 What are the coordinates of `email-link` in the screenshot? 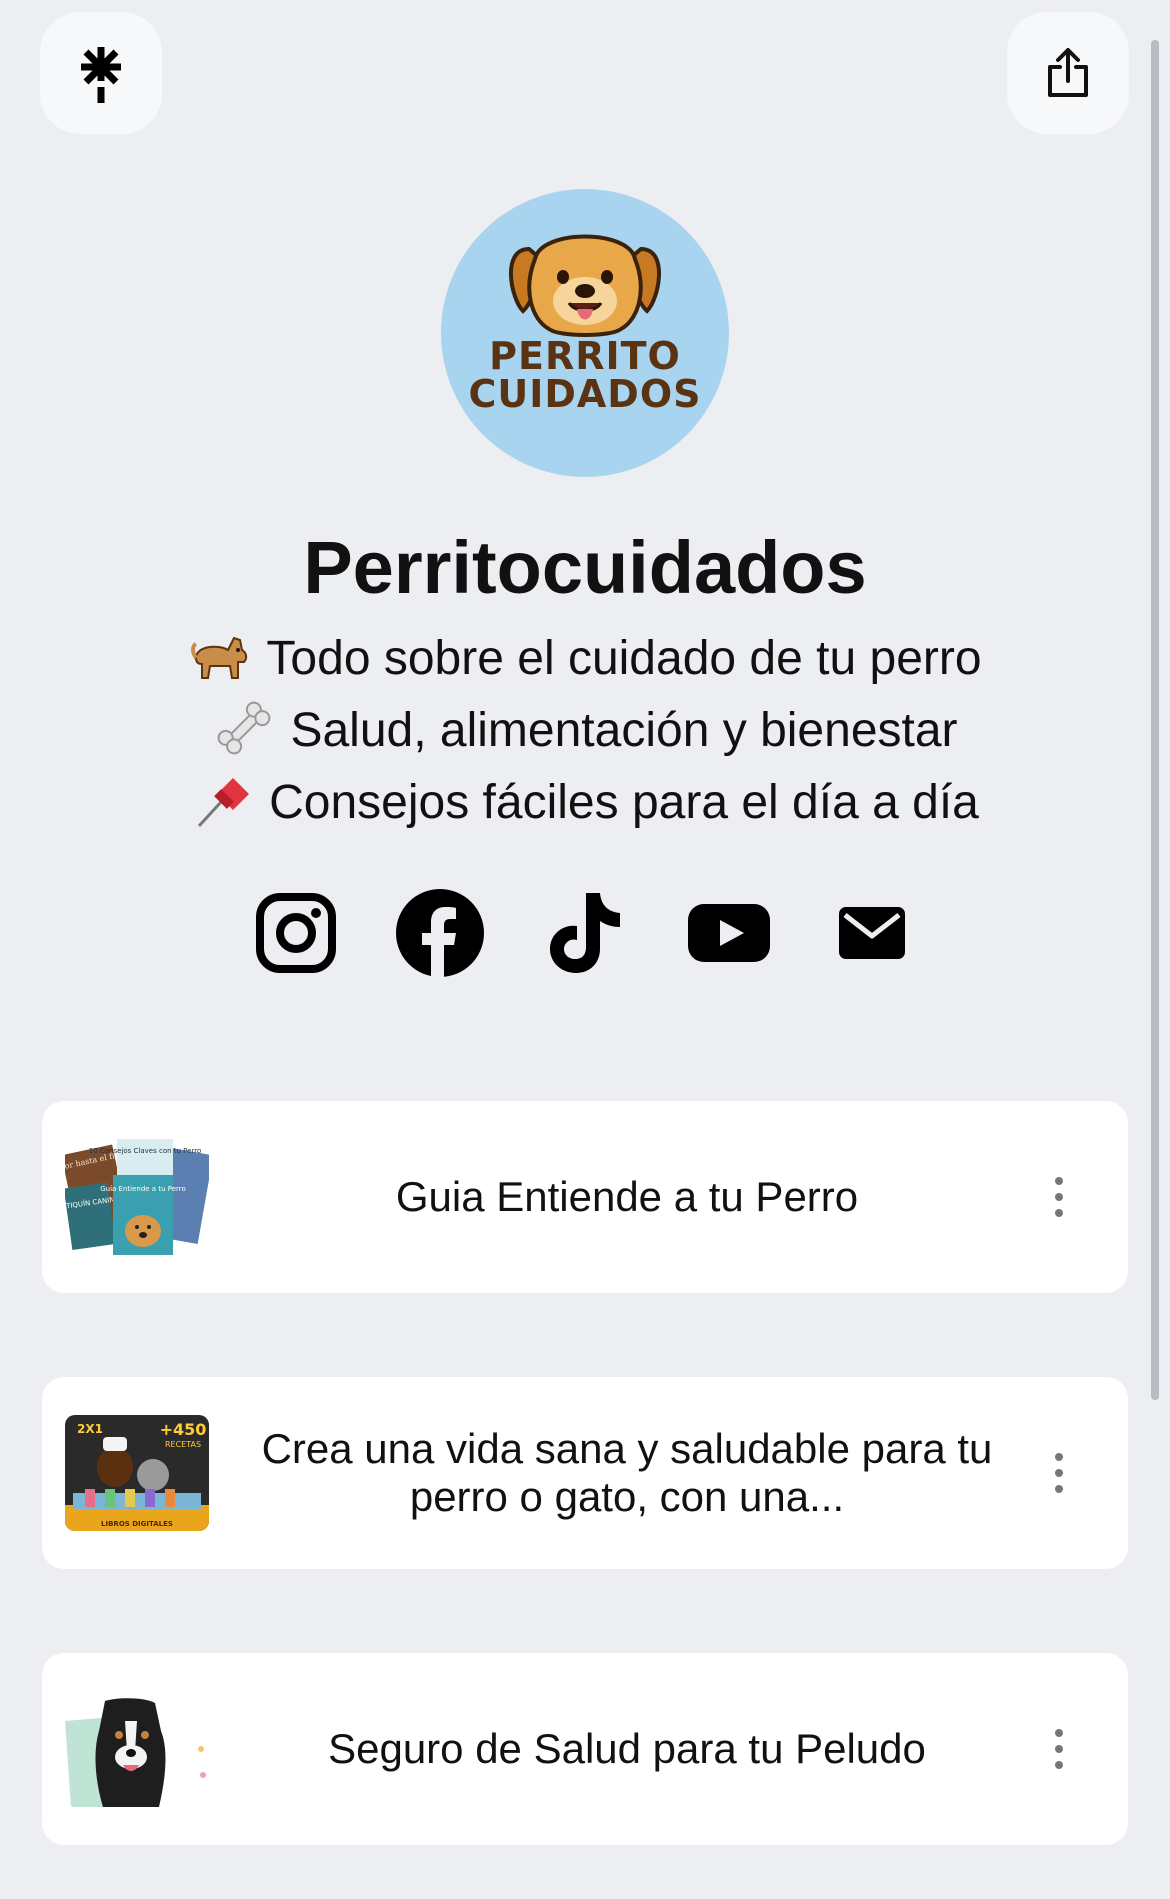 It's located at (872, 933).